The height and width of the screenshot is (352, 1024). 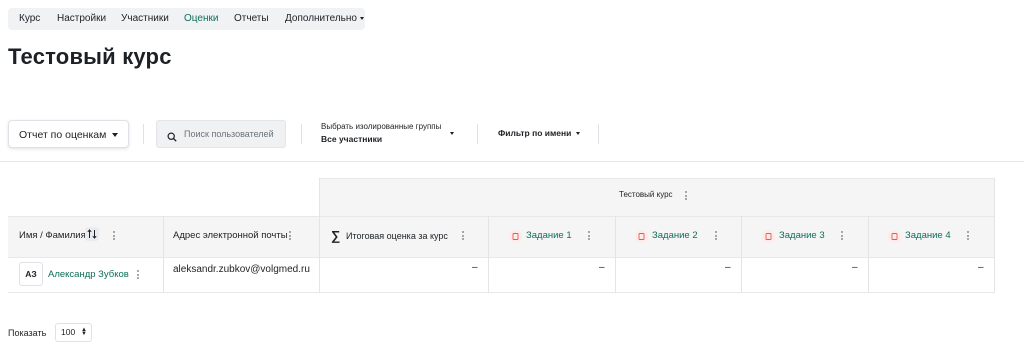 I want to click on tab-course: Курс, so click(x=29, y=19).